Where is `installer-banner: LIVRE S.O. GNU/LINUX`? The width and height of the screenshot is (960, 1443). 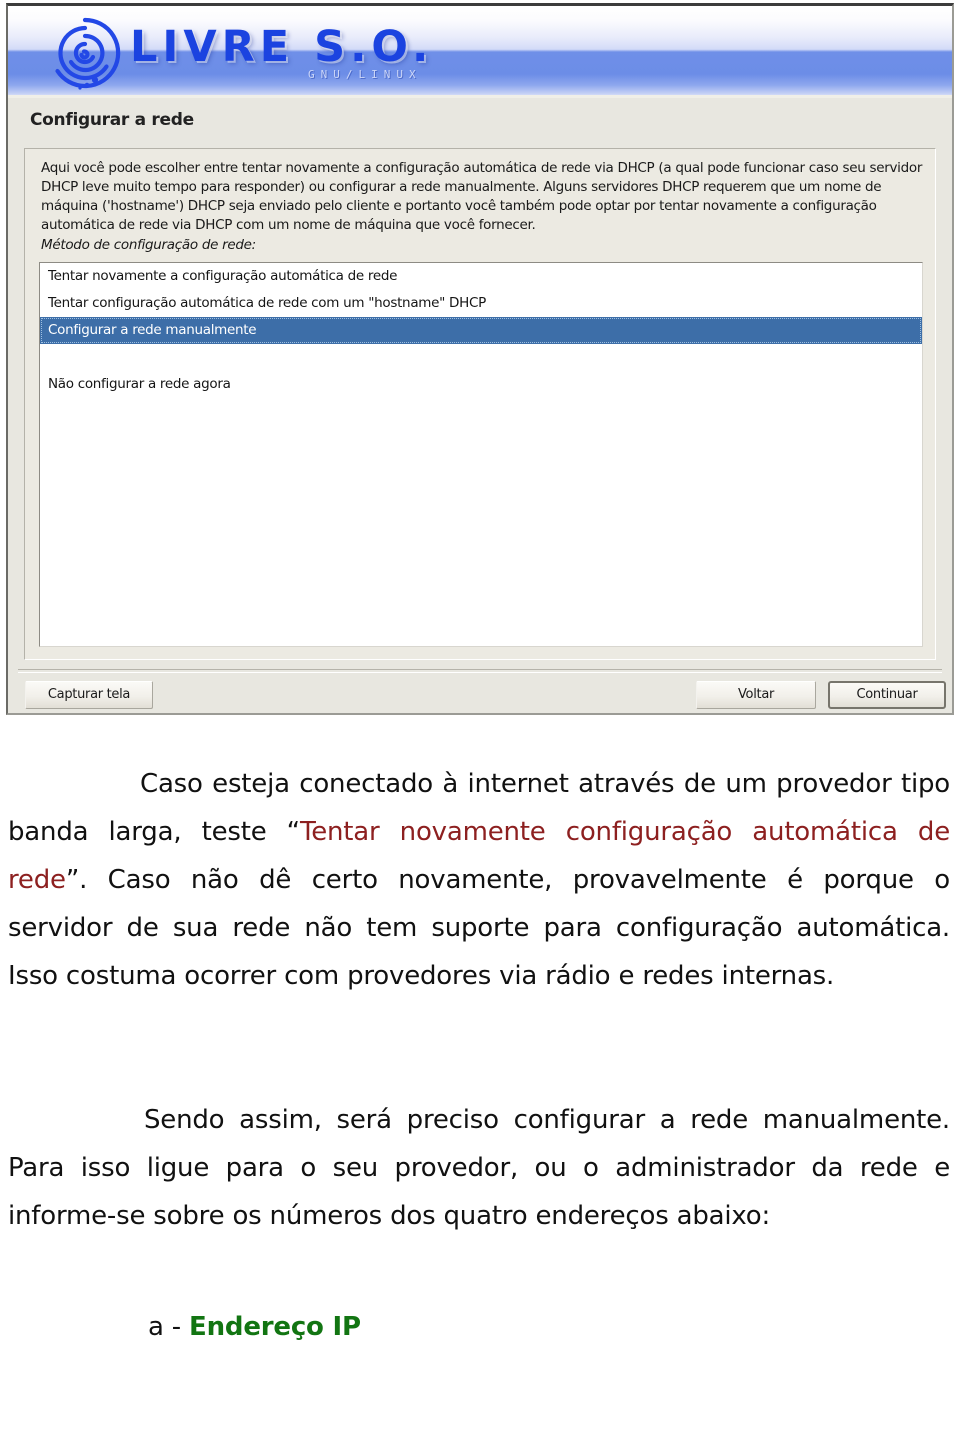 installer-banner: LIVRE S.O. GNU/LINUX is located at coordinates (480, 52).